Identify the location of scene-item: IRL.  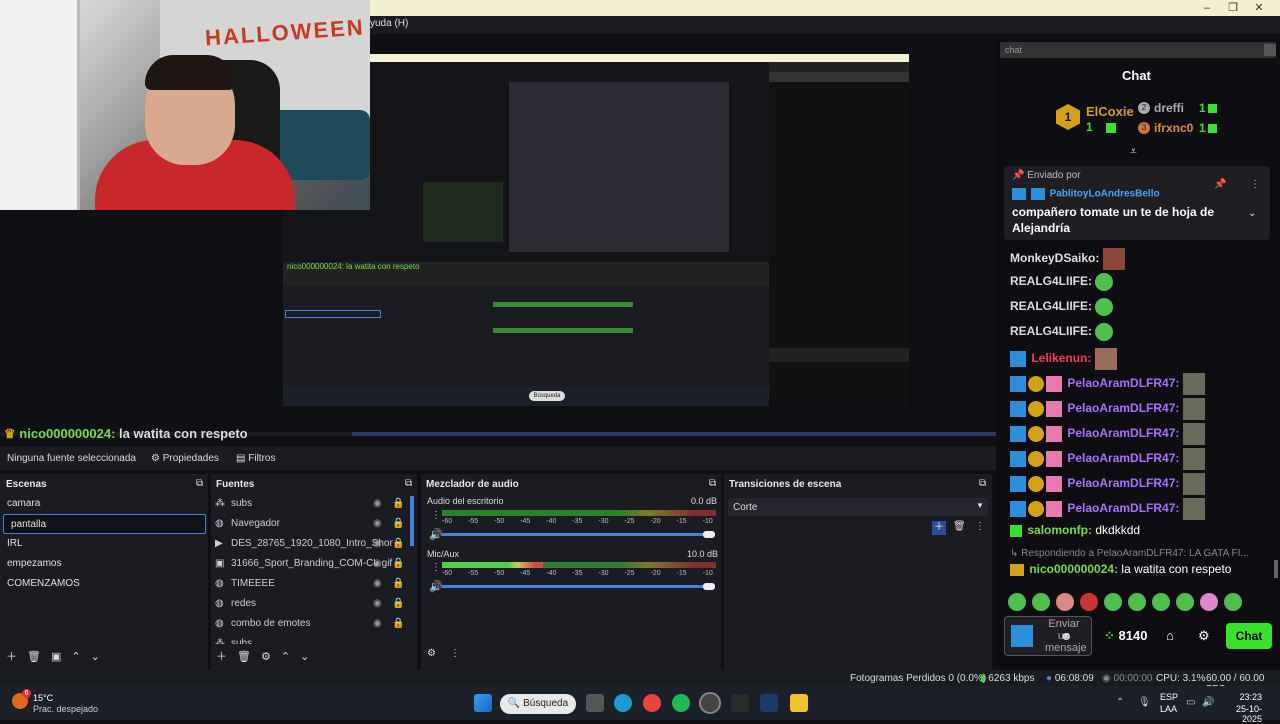
(103, 544).